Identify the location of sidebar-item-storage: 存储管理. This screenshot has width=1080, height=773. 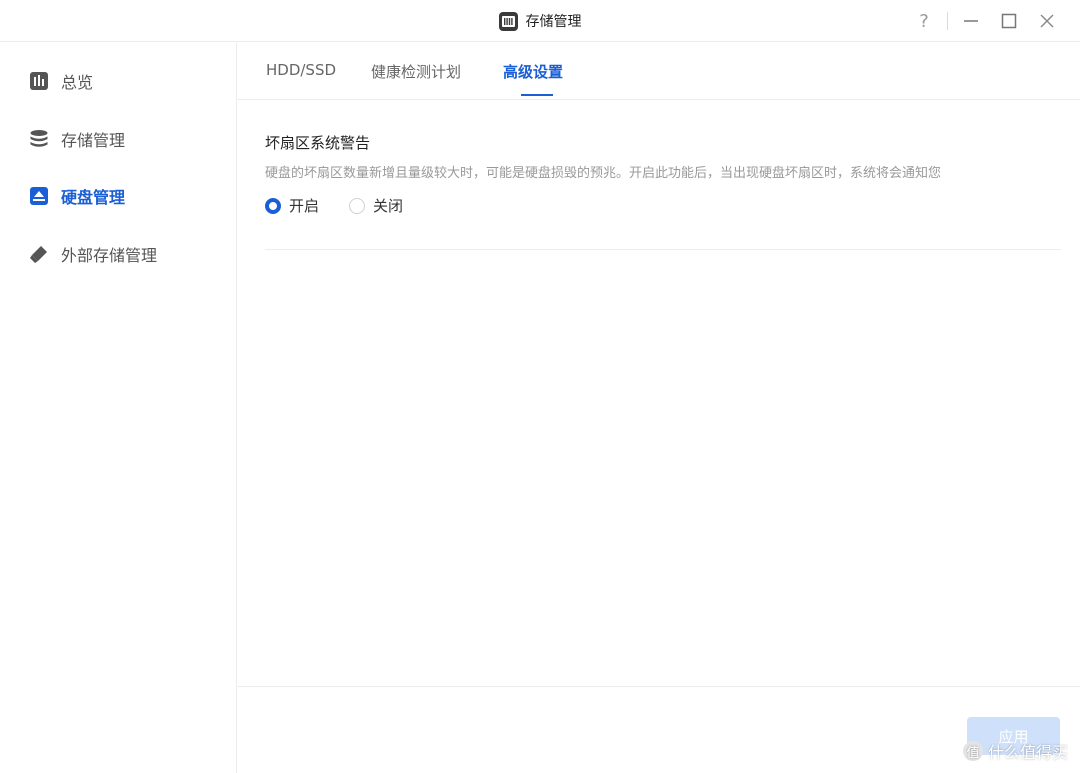
(76, 139).